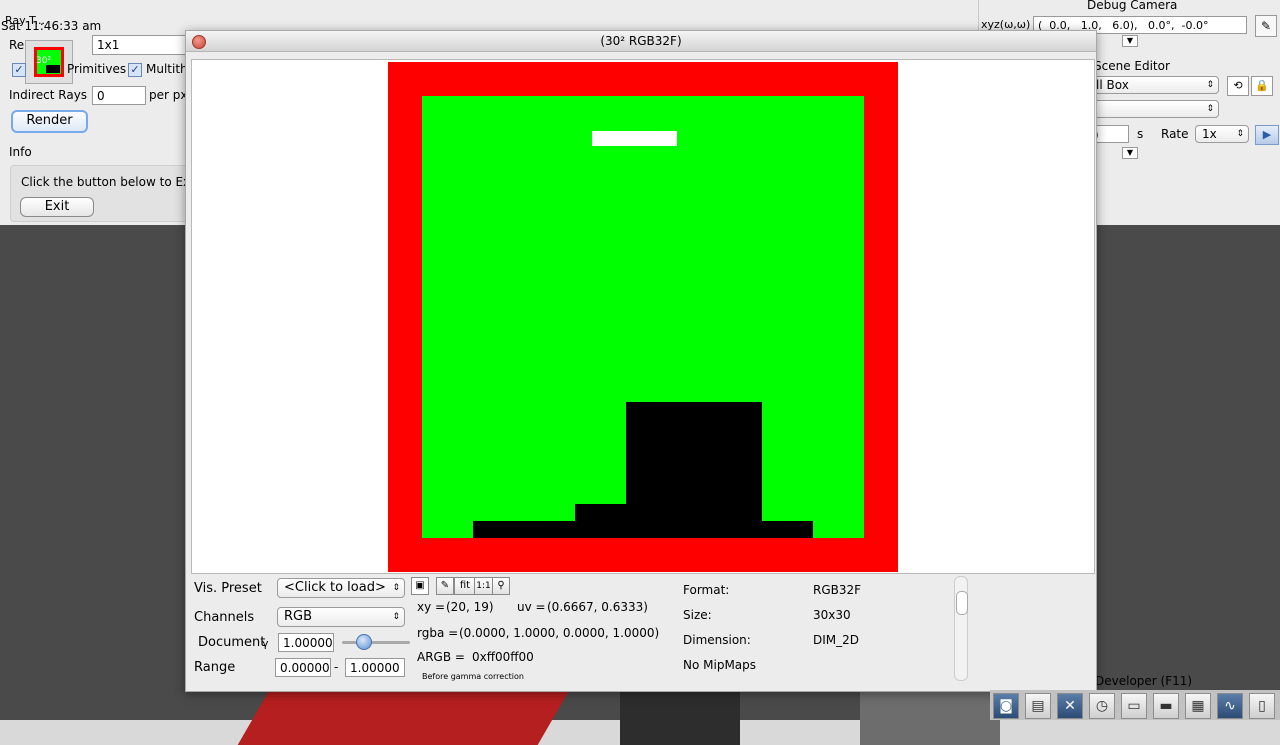  I want to click on render-button: Render, so click(49, 121).